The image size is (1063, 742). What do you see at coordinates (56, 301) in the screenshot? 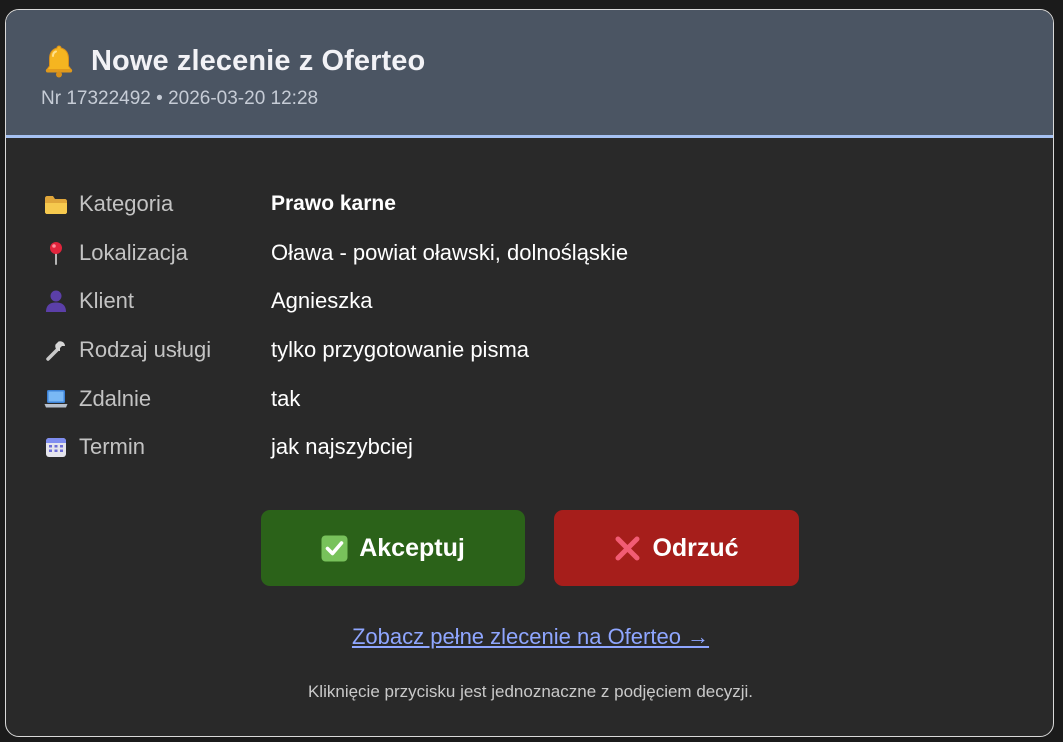
I see `person-icon` at bounding box center [56, 301].